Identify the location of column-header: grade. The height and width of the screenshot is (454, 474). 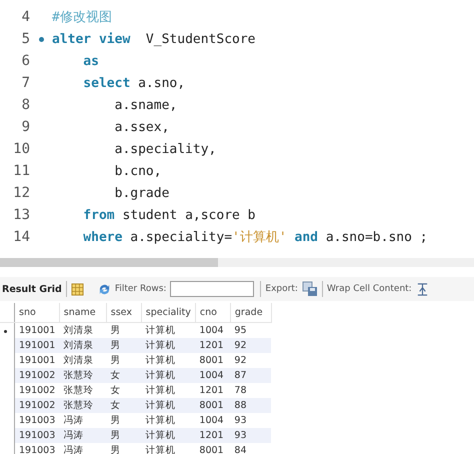
(251, 312).